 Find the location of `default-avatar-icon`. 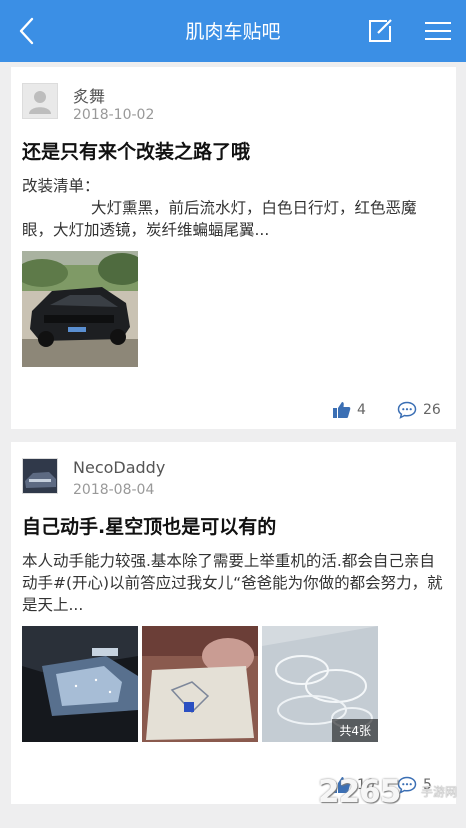

default-avatar-icon is located at coordinates (40, 102).